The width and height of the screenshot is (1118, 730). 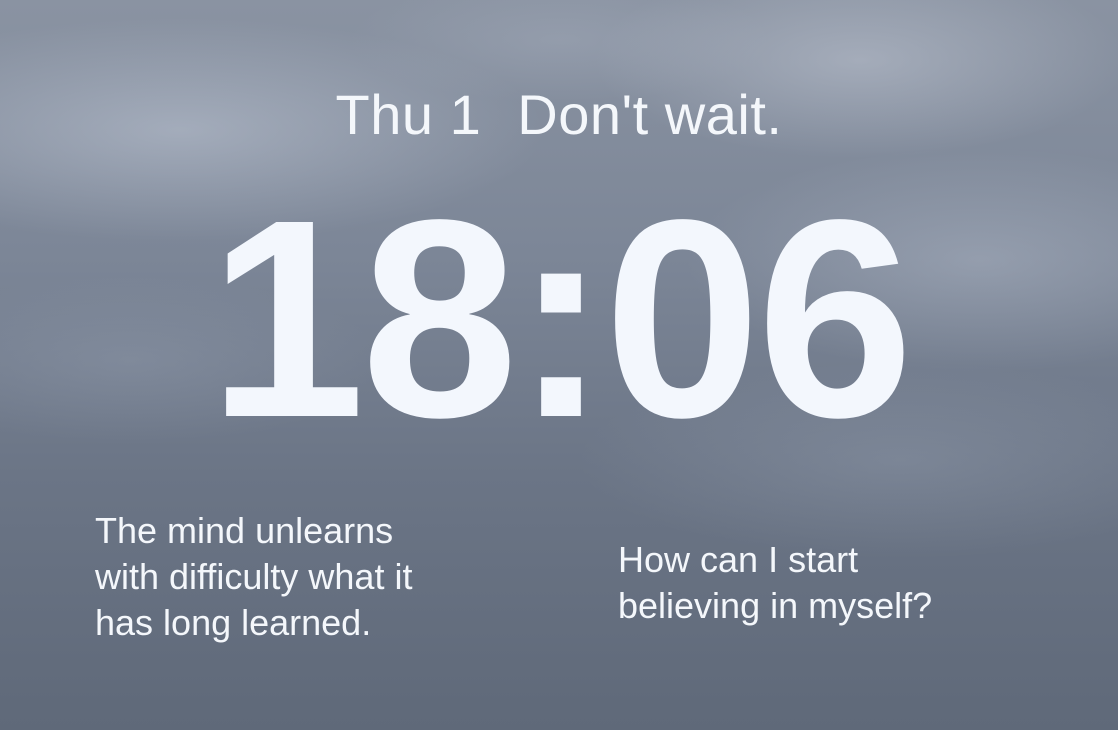 I want to click on quote-line: has long learned., so click(x=233, y=622).